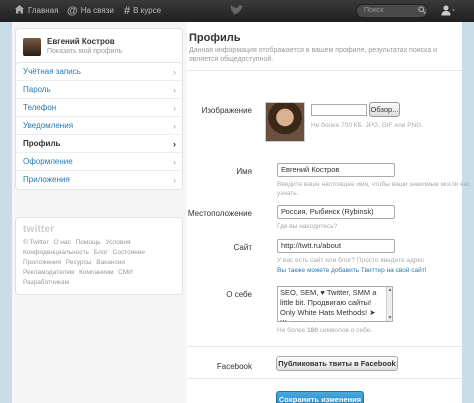 This screenshot has height=403, width=474. I want to click on location-hint: Где вы находитесь?, so click(307, 226).